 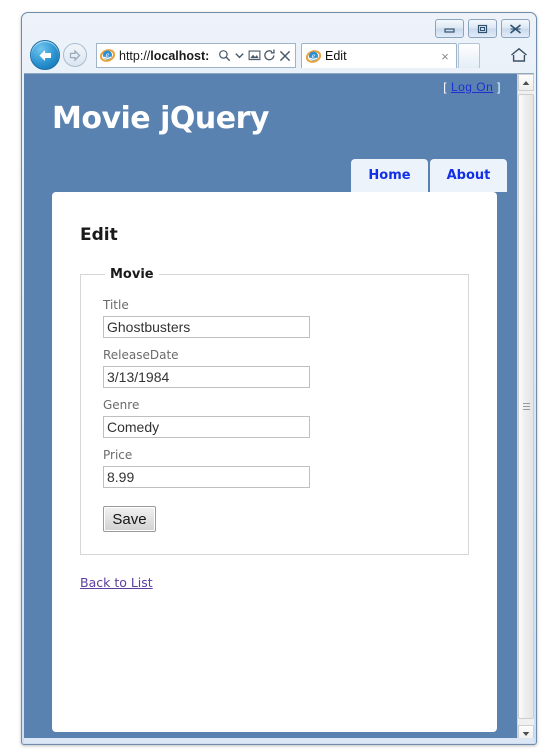 I want to click on restore-button, so click(x=482, y=28).